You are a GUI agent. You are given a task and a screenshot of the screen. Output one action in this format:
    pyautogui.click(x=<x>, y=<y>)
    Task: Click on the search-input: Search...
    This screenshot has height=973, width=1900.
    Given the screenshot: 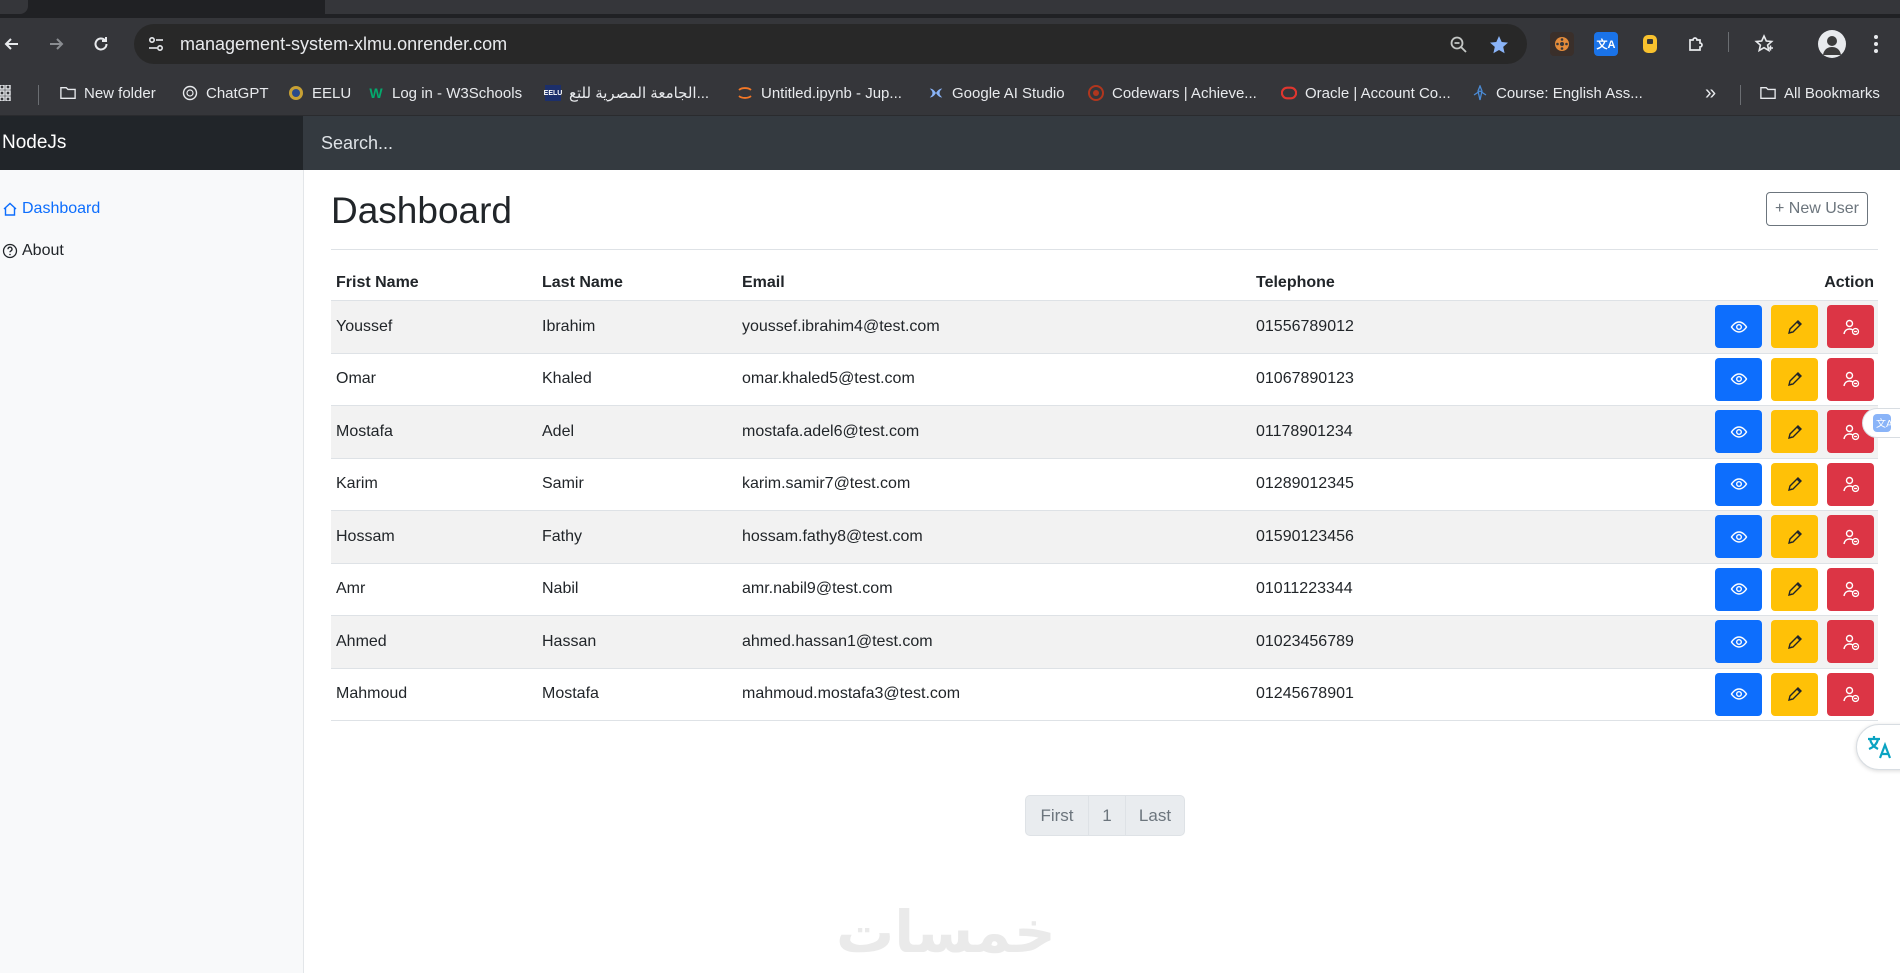 What is the action you would take?
    pyautogui.click(x=1101, y=143)
    